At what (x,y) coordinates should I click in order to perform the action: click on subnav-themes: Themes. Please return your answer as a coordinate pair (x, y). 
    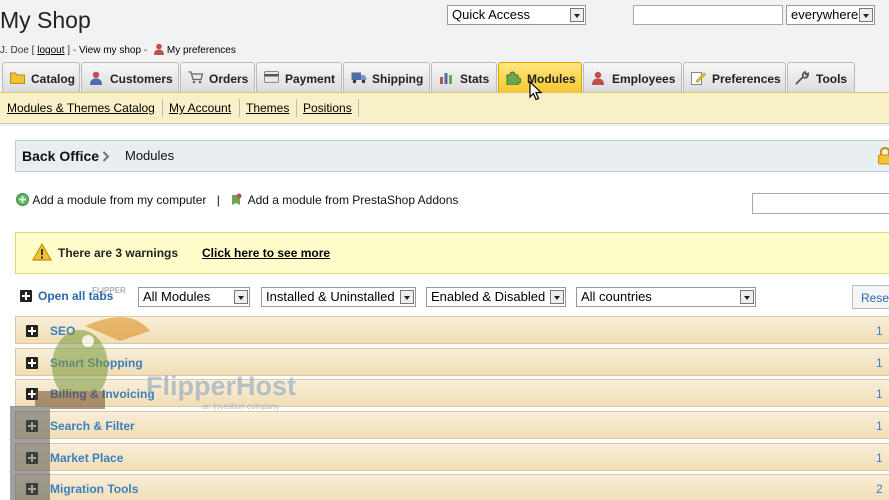
    Looking at the image, I should click on (267, 108).